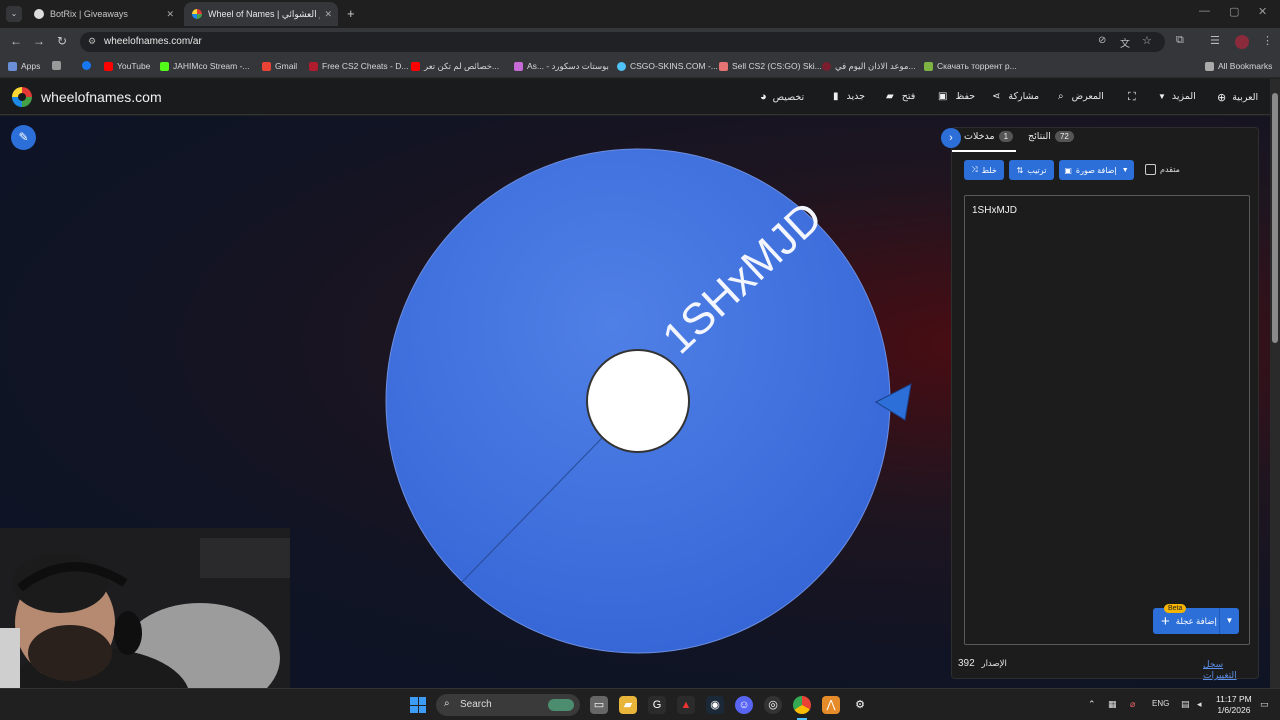 The image size is (1280, 720). What do you see at coordinates (1199, 704) in the screenshot?
I see `volume-icon: ◂` at bounding box center [1199, 704].